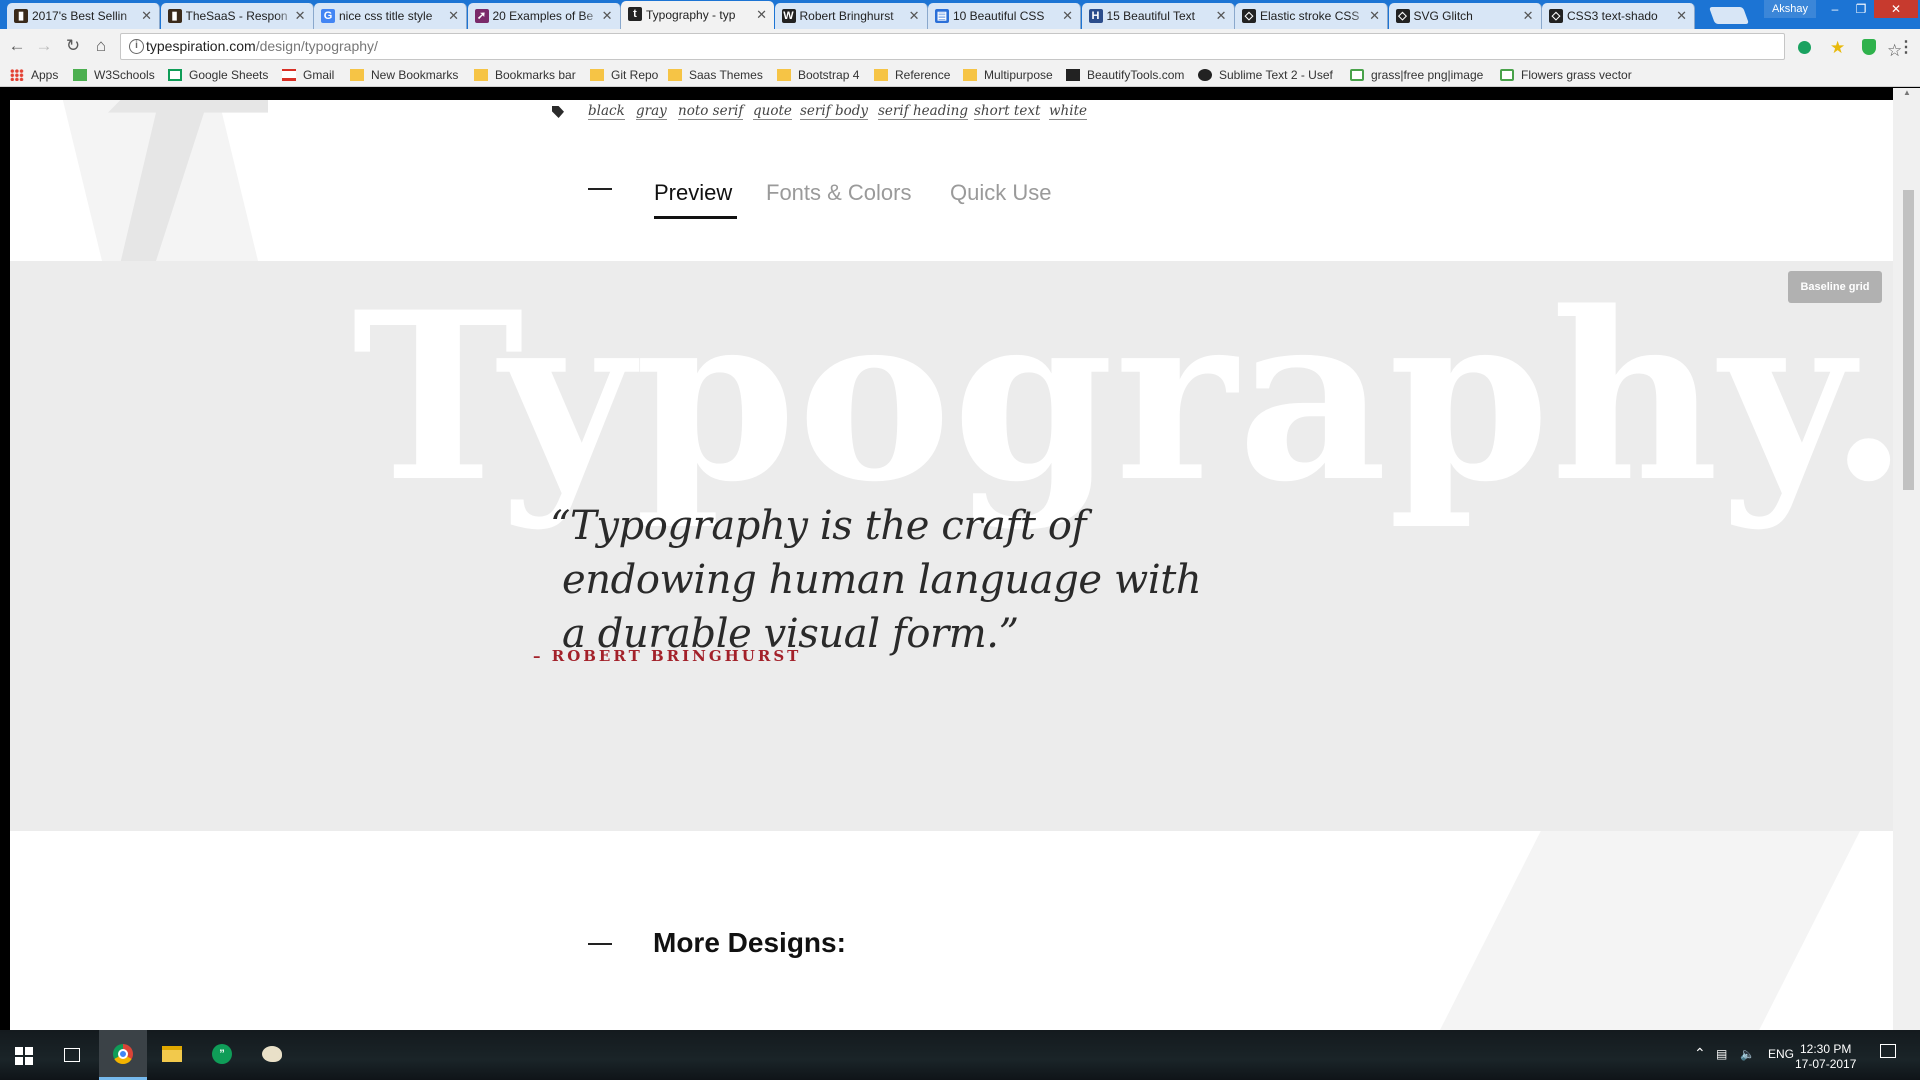 This screenshot has height=1080, width=1920. I want to click on tag-link: serif heading, so click(923, 111).